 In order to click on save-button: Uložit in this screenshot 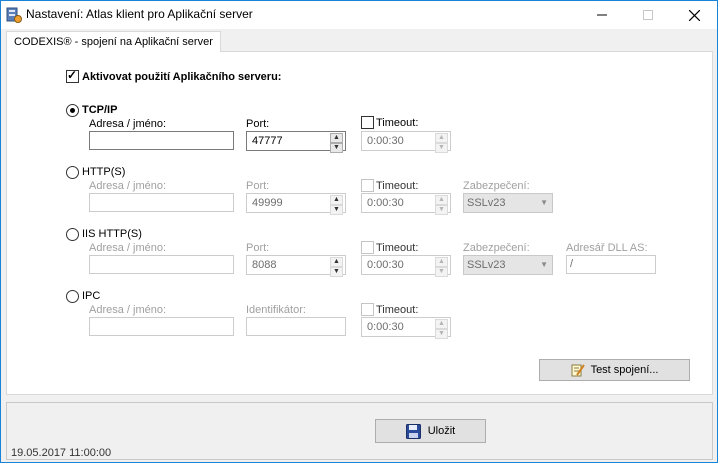, I will do `click(430, 431)`.